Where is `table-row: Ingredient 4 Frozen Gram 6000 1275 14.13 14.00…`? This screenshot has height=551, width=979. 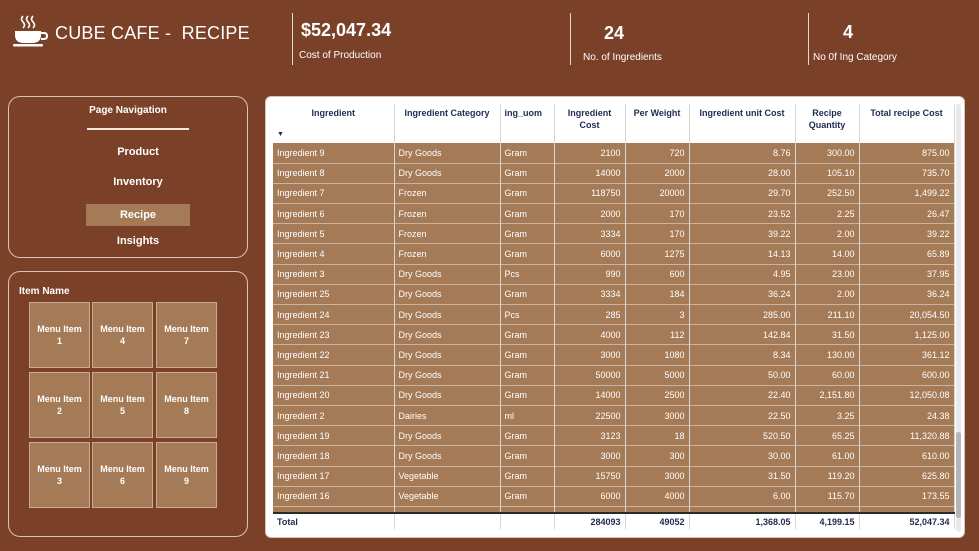 table-row: Ingredient 4 Frozen Gram 6000 1275 14.13 14.00… is located at coordinates (614, 254).